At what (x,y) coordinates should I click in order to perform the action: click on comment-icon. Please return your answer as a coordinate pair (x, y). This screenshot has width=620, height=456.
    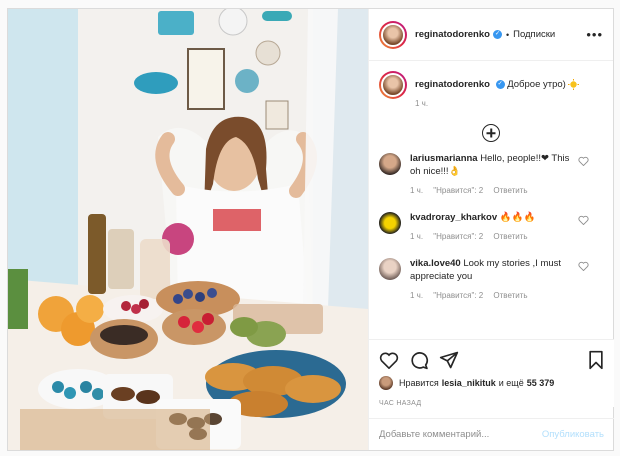
    Looking at the image, I should click on (419, 360).